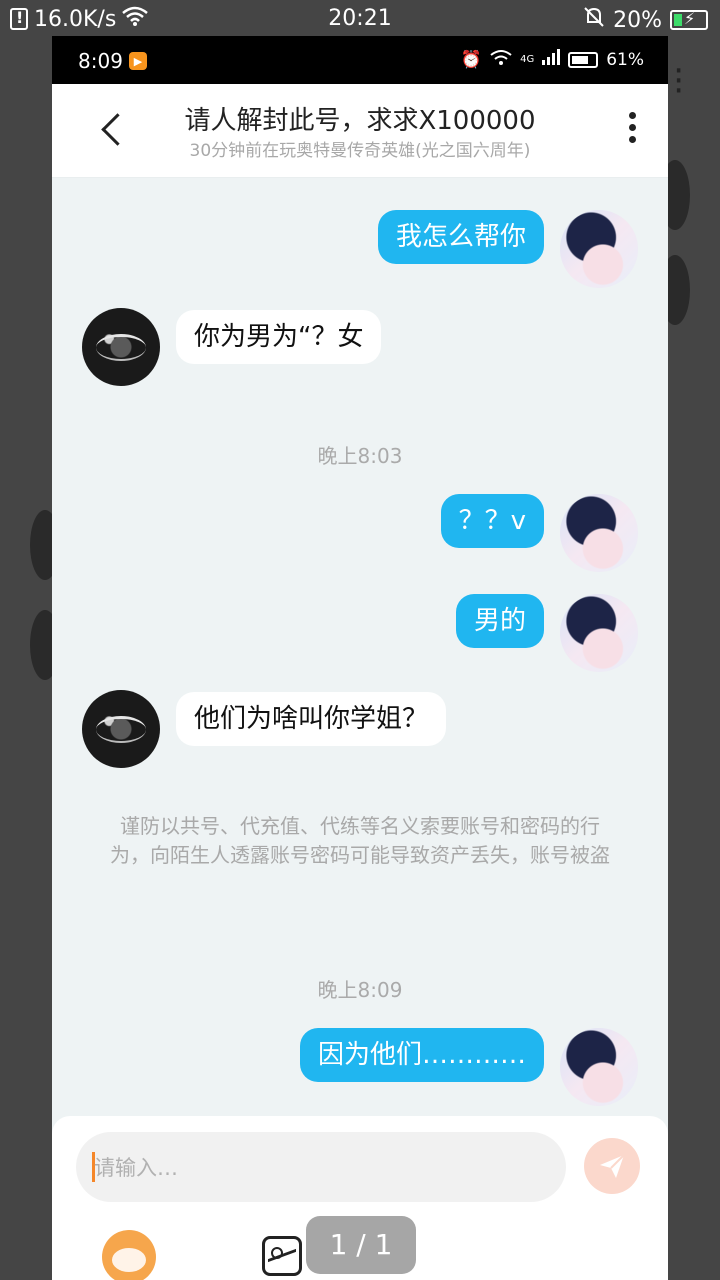 The width and height of the screenshot is (720, 1280). I want to click on inner-battery-percent: 61%, so click(625, 59).